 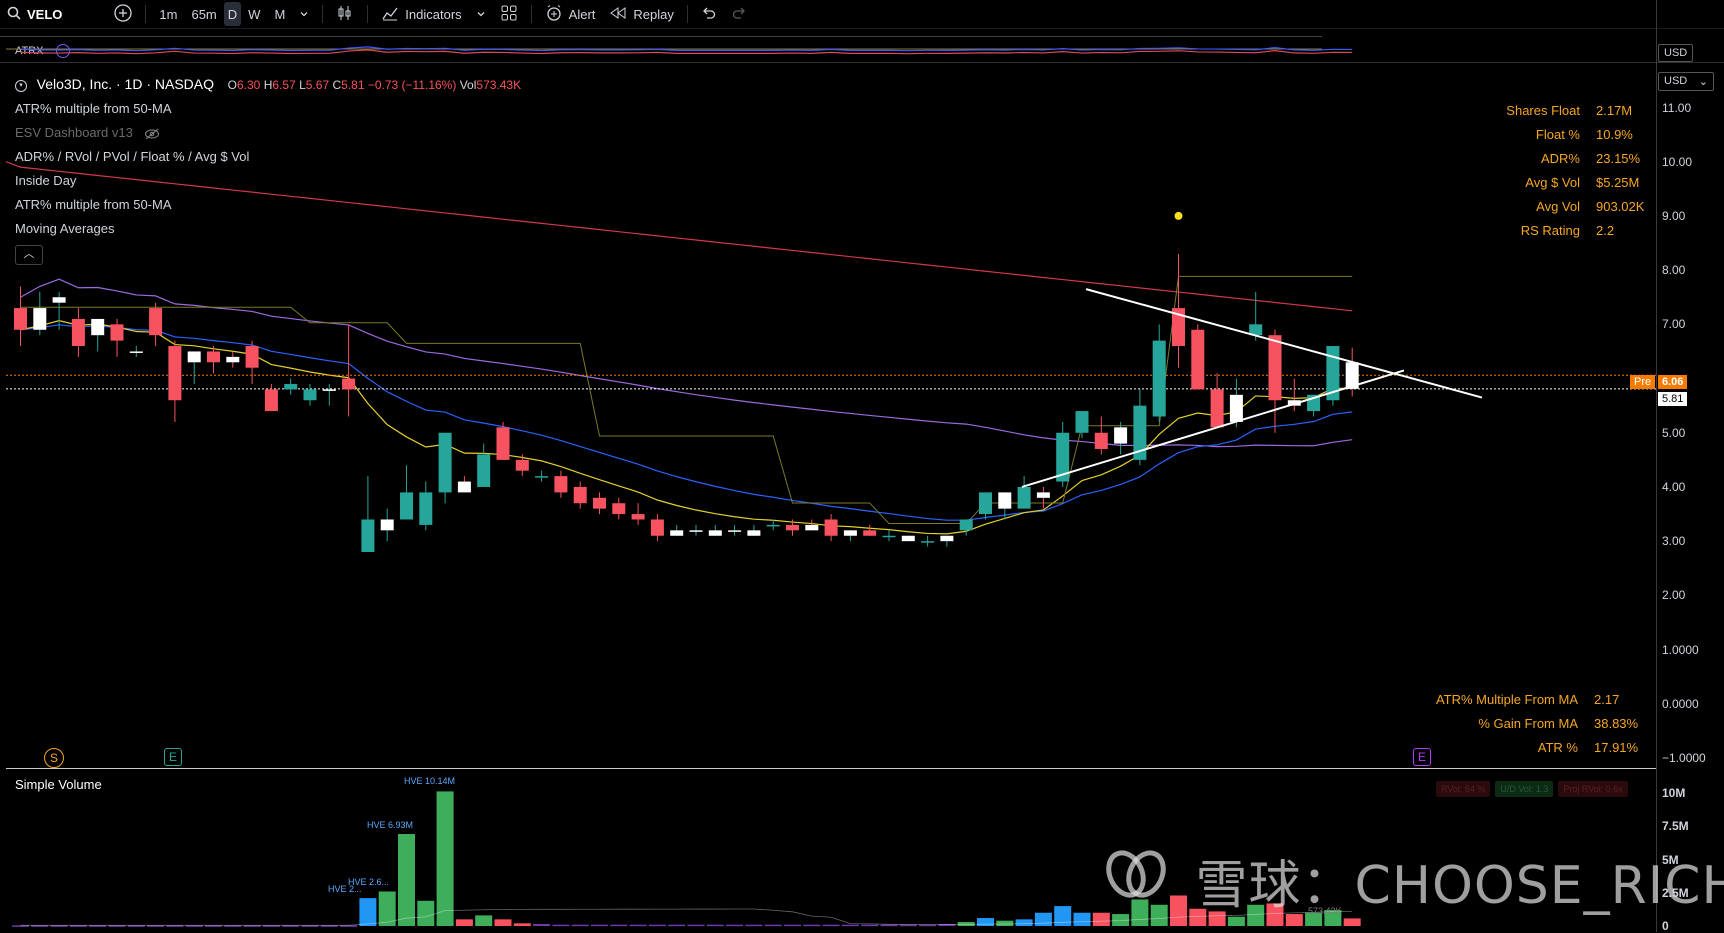 I want to click on signal-dot, so click(x=1178, y=215).